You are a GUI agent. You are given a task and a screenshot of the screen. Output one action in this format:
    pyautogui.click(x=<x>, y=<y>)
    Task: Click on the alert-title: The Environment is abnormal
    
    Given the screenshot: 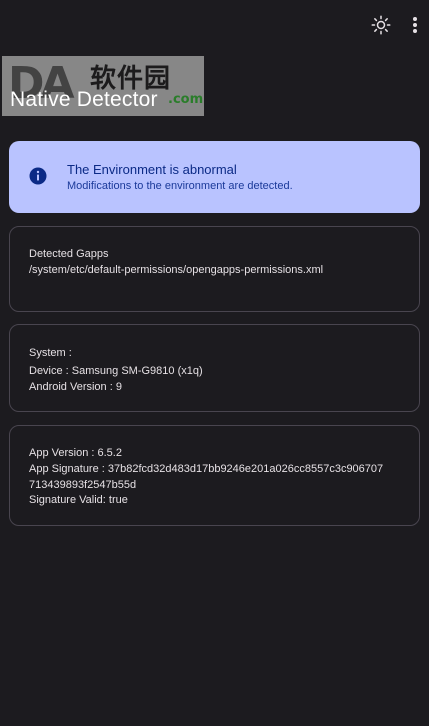 What is the action you would take?
    pyautogui.click(x=152, y=169)
    